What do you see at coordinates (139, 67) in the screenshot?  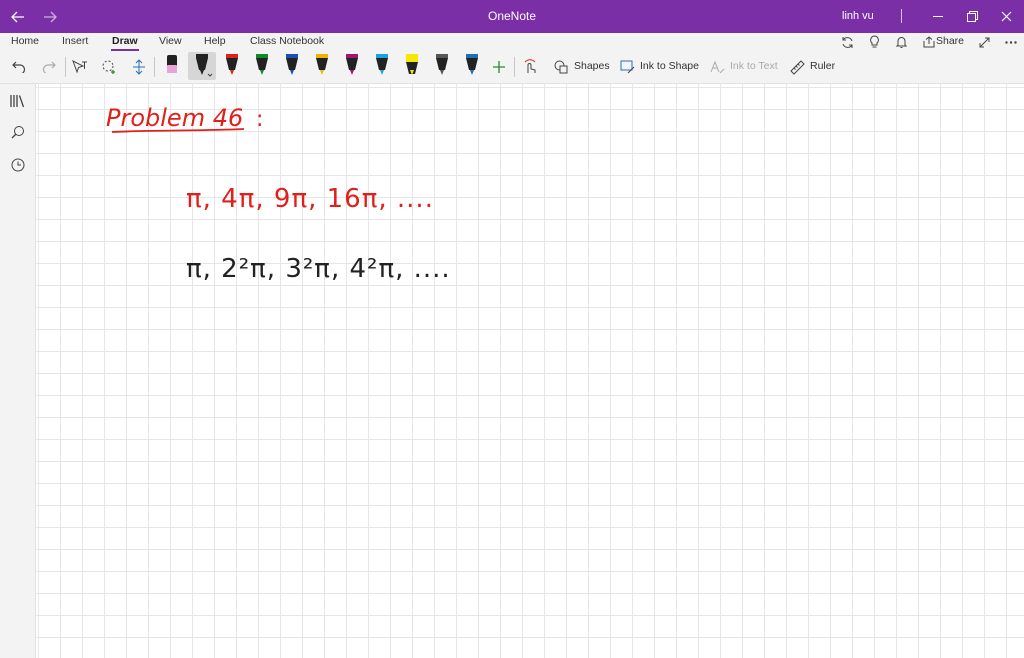 I see `add-space-icon` at bounding box center [139, 67].